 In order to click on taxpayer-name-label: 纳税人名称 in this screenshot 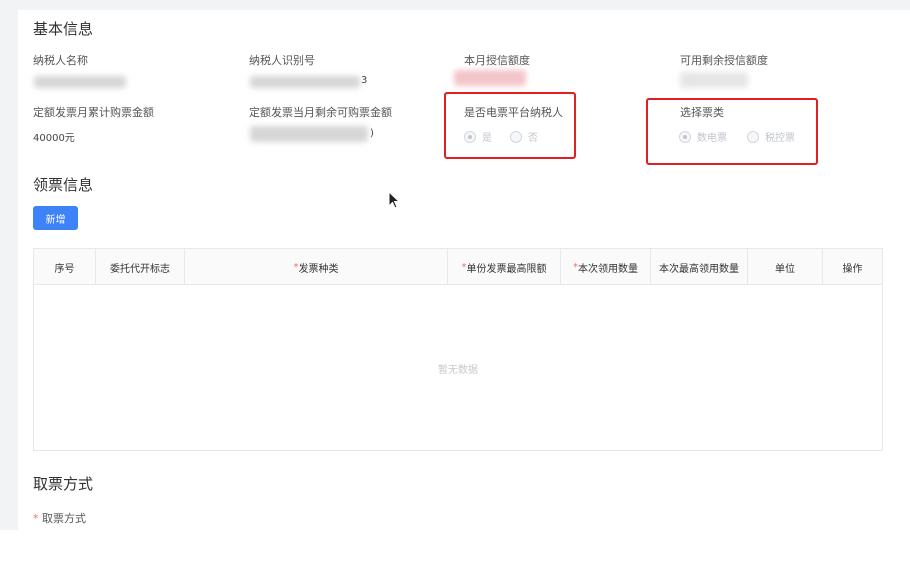, I will do `click(60, 60)`.